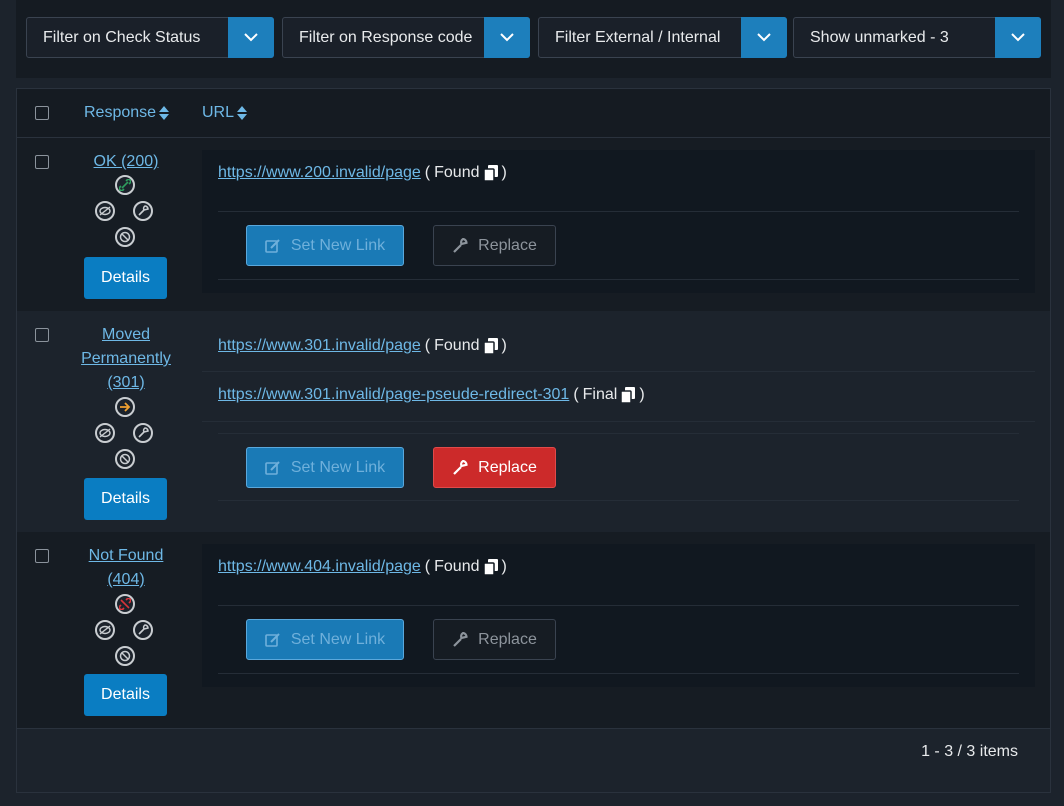 This screenshot has height=806, width=1064. What do you see at coordinates (319, 346) in the screenshot?
I see `url-link: https://www.301.invalid/page` at bounding box center [319, 346].